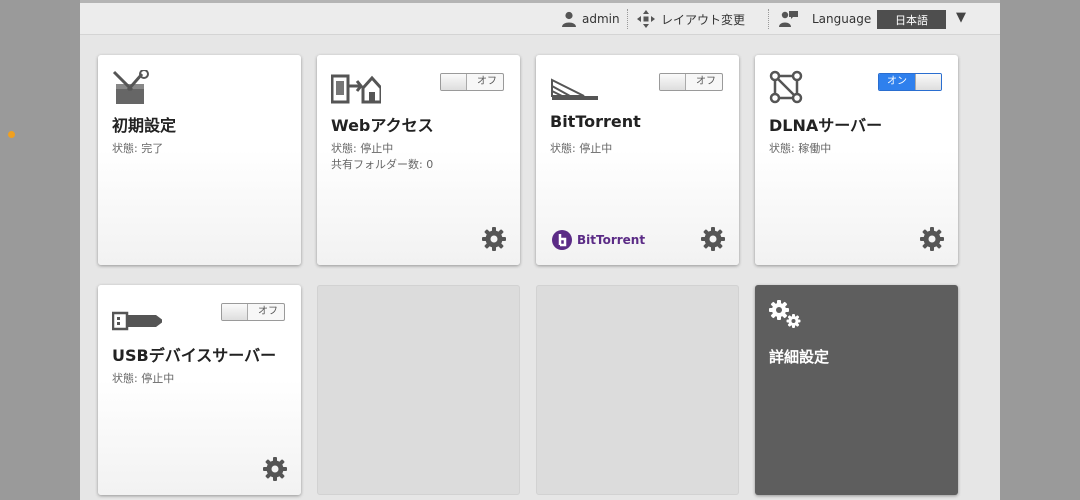 This screenshot has width=1080, height=500. I want to click on bittorrent-logo: BitTorrent, so click(598, 240).